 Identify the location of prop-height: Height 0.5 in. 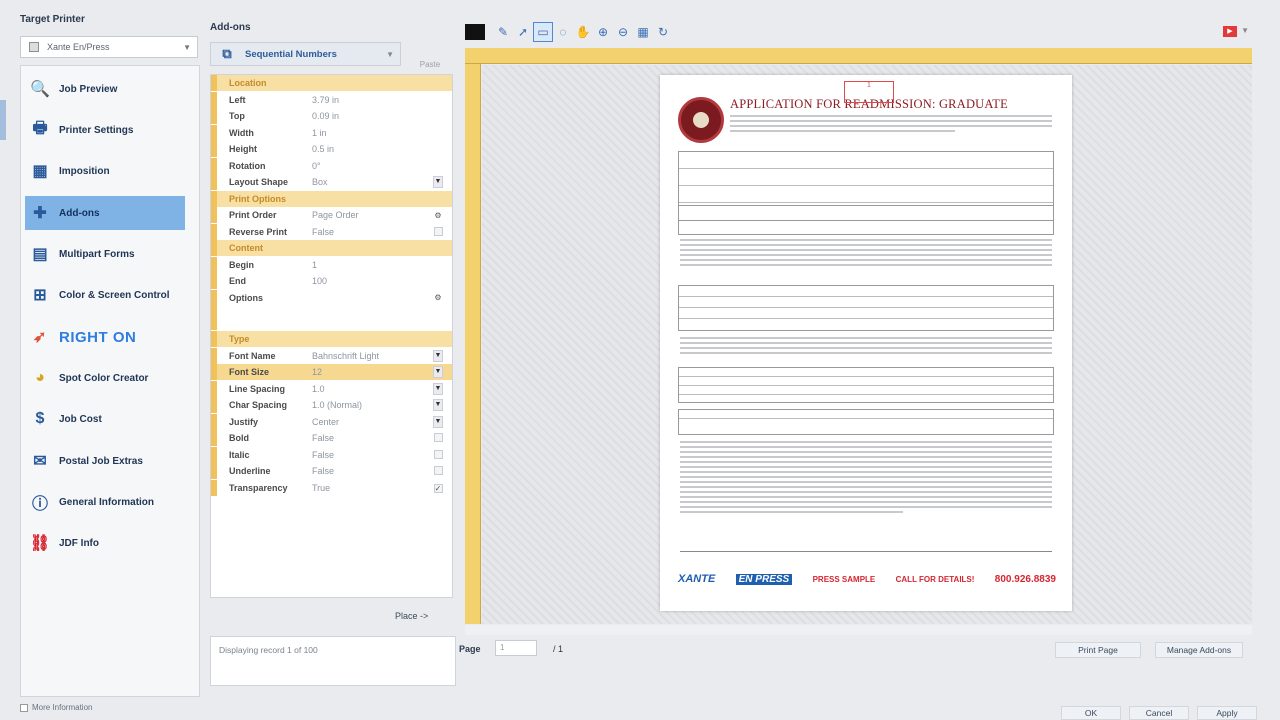
(331, 149).